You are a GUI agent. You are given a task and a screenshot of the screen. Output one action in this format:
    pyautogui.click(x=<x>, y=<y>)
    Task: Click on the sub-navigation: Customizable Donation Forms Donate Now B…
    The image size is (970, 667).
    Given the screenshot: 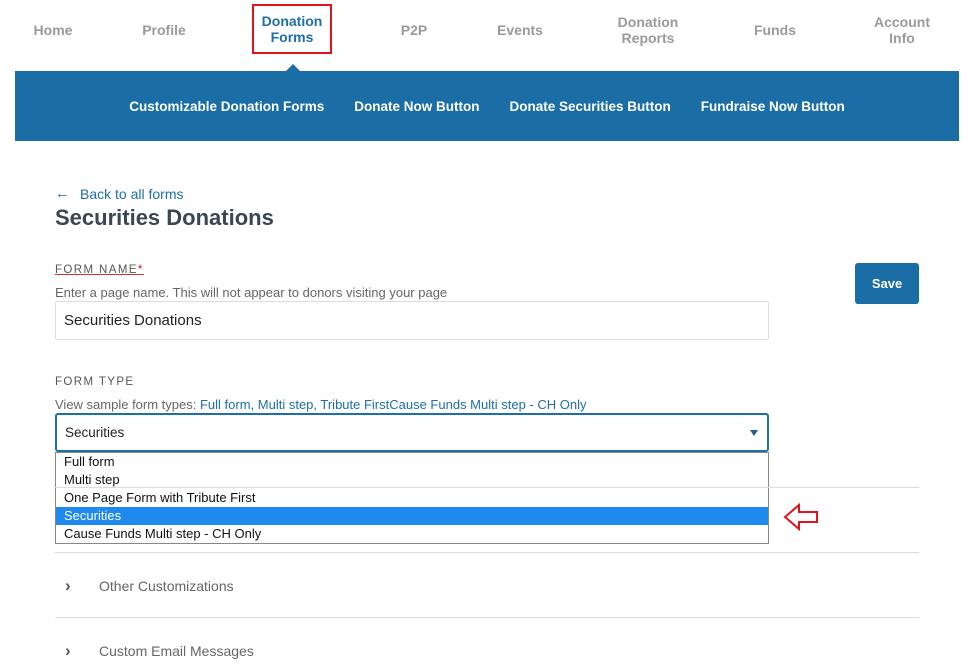 What is the action you would take?
    pyautogui.click(x=487, y=106)
    